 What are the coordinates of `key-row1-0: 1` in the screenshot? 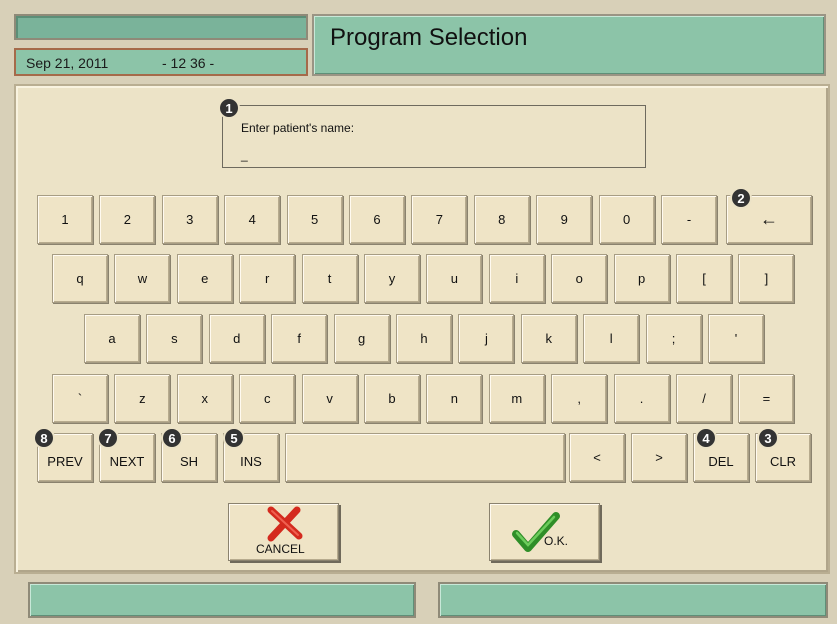 It's located at (65, 219).